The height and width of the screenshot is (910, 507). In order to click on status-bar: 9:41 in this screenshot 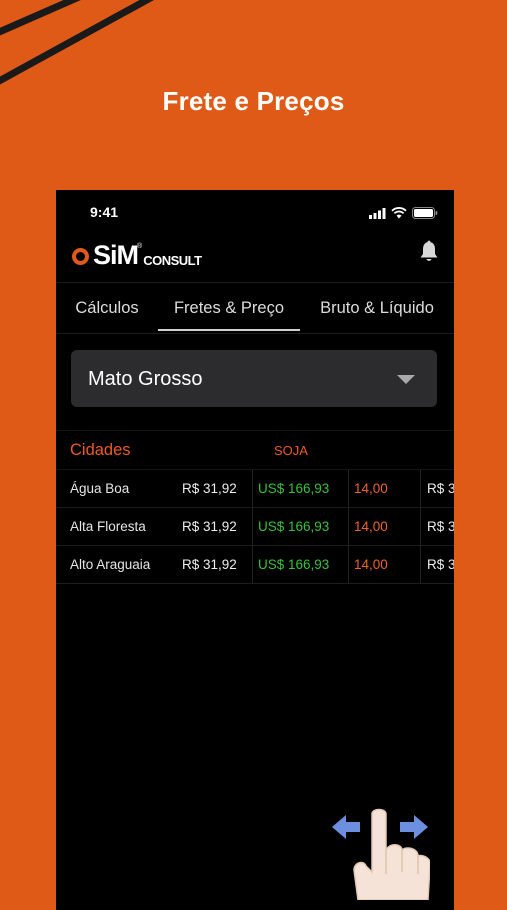, I will do `click(255, 212)`.